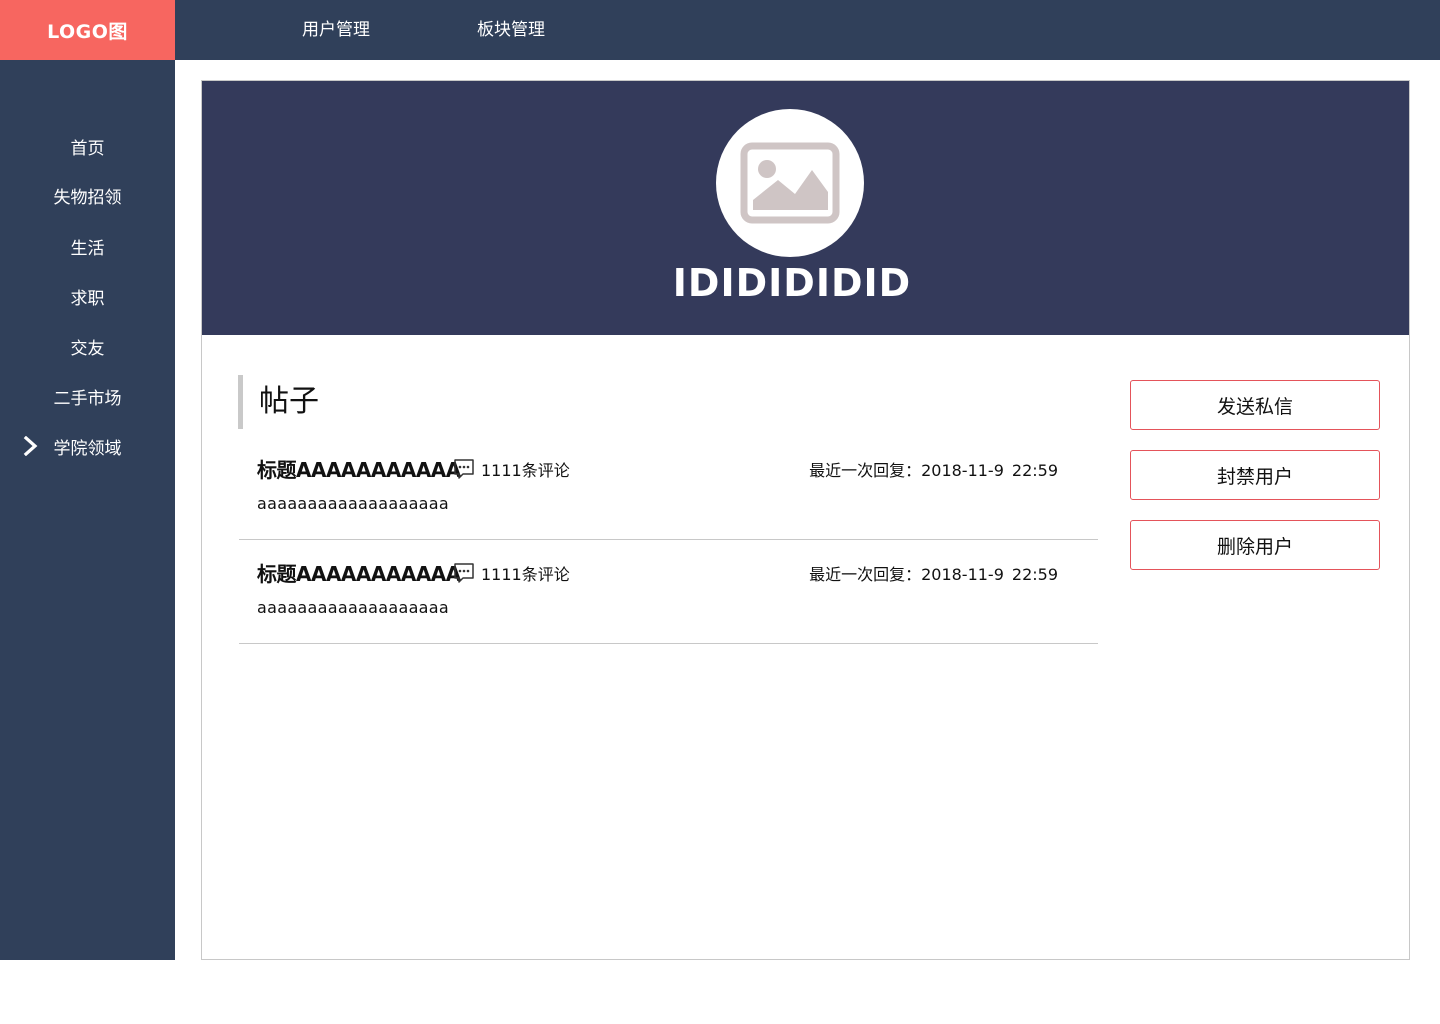 The image size is (1440, 1024). Describe the element at coordinates (792, 283) in the screenshot. I see `profile-username: IDIDIDIDID` at that location.